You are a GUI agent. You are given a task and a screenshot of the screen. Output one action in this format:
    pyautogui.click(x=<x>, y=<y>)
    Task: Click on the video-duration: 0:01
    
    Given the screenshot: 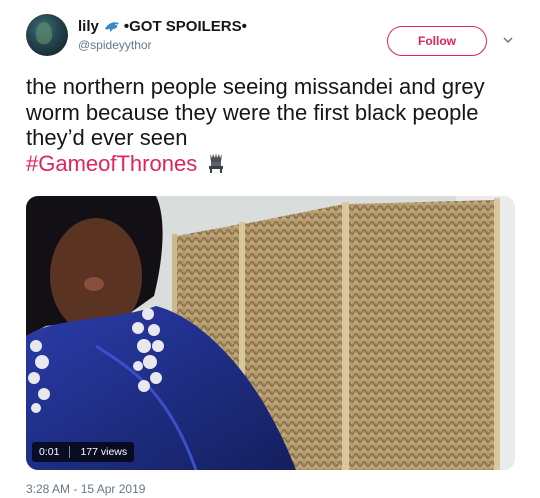 What is the action you would take?
    pyautogui.click(x=49, y=452)
    